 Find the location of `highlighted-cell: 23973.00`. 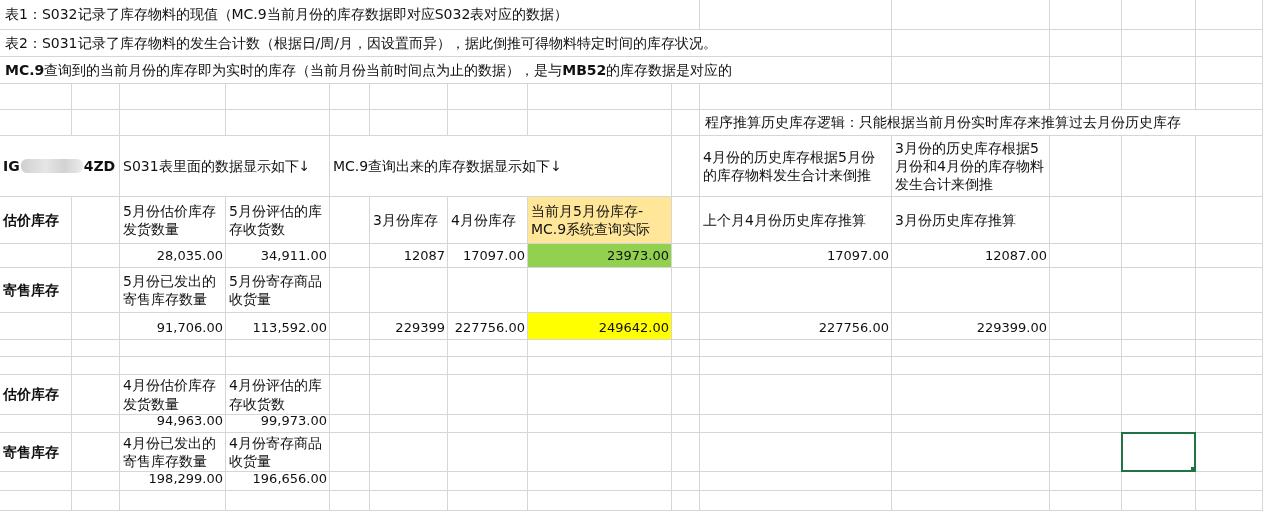

highlighted-cell: 23973.00 is located at coordinates (600, 256).